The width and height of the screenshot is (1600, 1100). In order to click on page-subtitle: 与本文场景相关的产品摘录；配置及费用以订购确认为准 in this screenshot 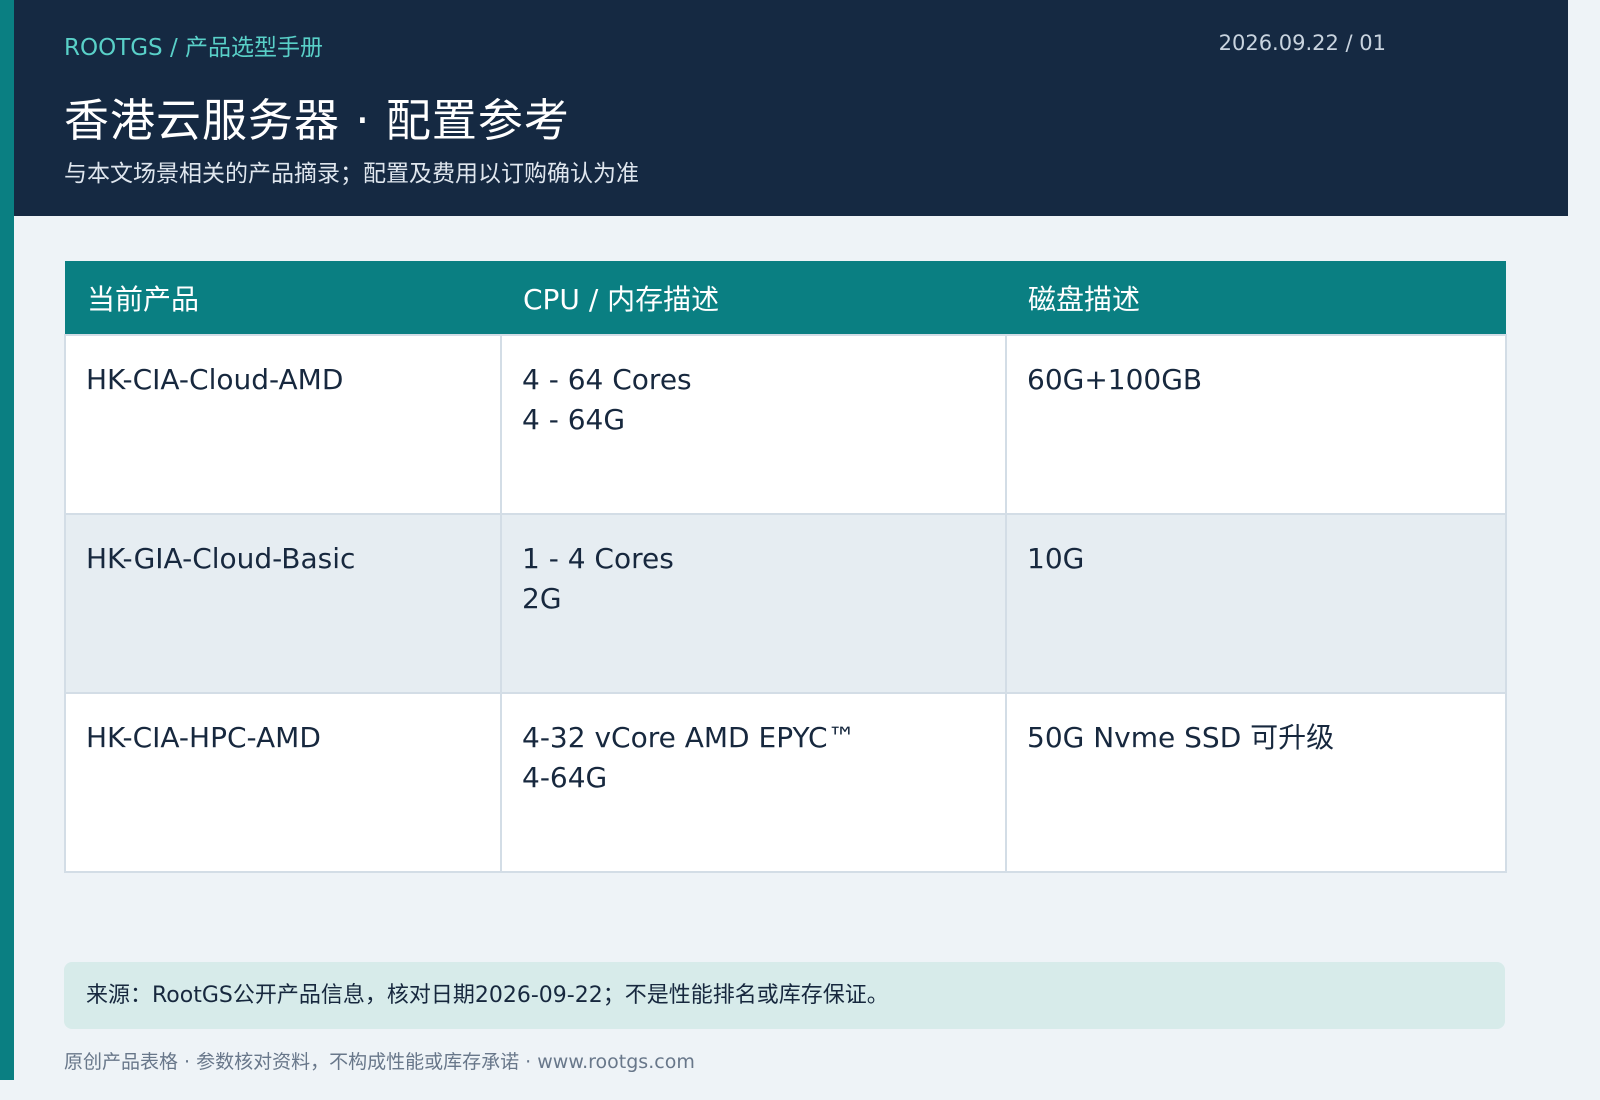, I will do `click(351, 174)`.